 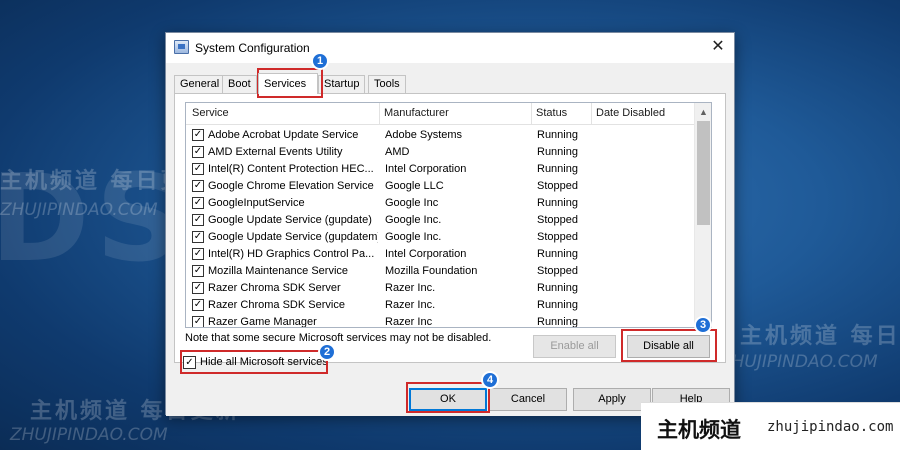 What do you see at coordinates (450, 48) in the screenshot?
I see `title-bar: System Configuration ✕` at bounding box center [450, 48].